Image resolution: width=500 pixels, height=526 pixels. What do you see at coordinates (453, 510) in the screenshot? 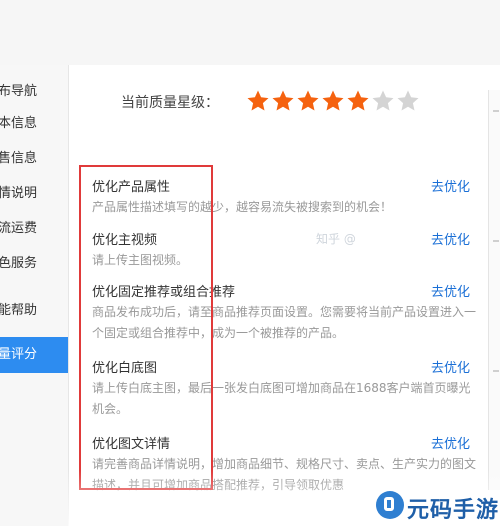
I see `site-logo-text: 元码手游网` at bounding box center [453, 510].